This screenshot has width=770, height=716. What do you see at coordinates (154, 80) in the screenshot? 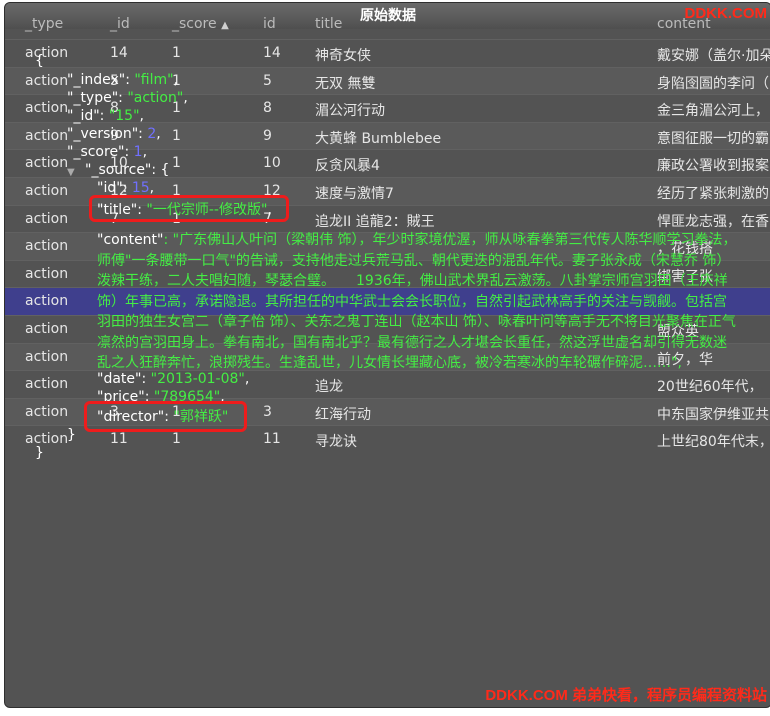
I see `json-value: "film"` at bounding box center [154, 80].